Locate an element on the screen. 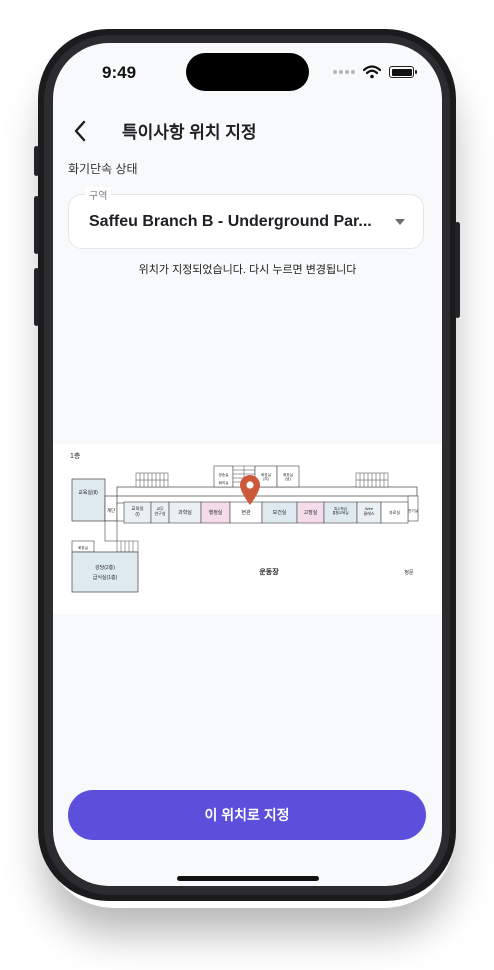 Image resolution: width=494 pixels, height=970 pixels. map-room-label: 현관 is located at coordinates (246, 512).